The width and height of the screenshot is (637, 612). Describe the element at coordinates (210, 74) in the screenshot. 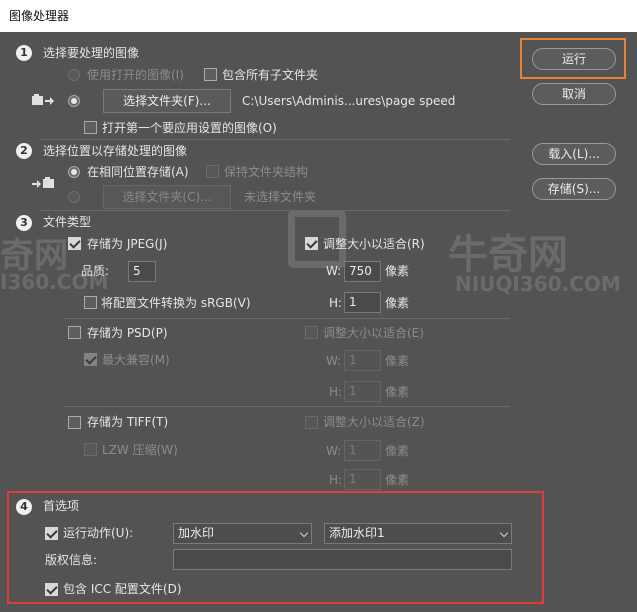

I see `include-subfolders-checkbox` at that location.